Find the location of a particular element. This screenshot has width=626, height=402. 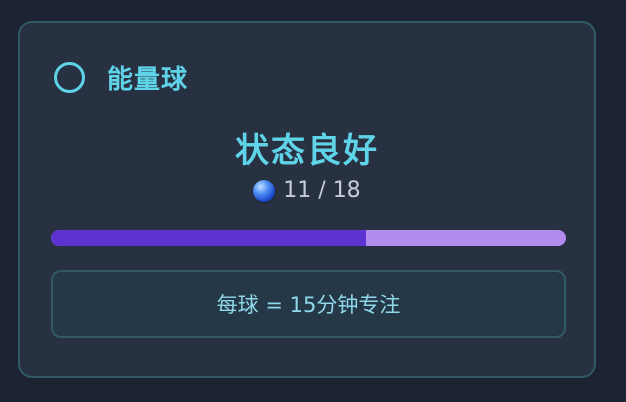

energy-orb-icon is located at coordinates (264, 190).